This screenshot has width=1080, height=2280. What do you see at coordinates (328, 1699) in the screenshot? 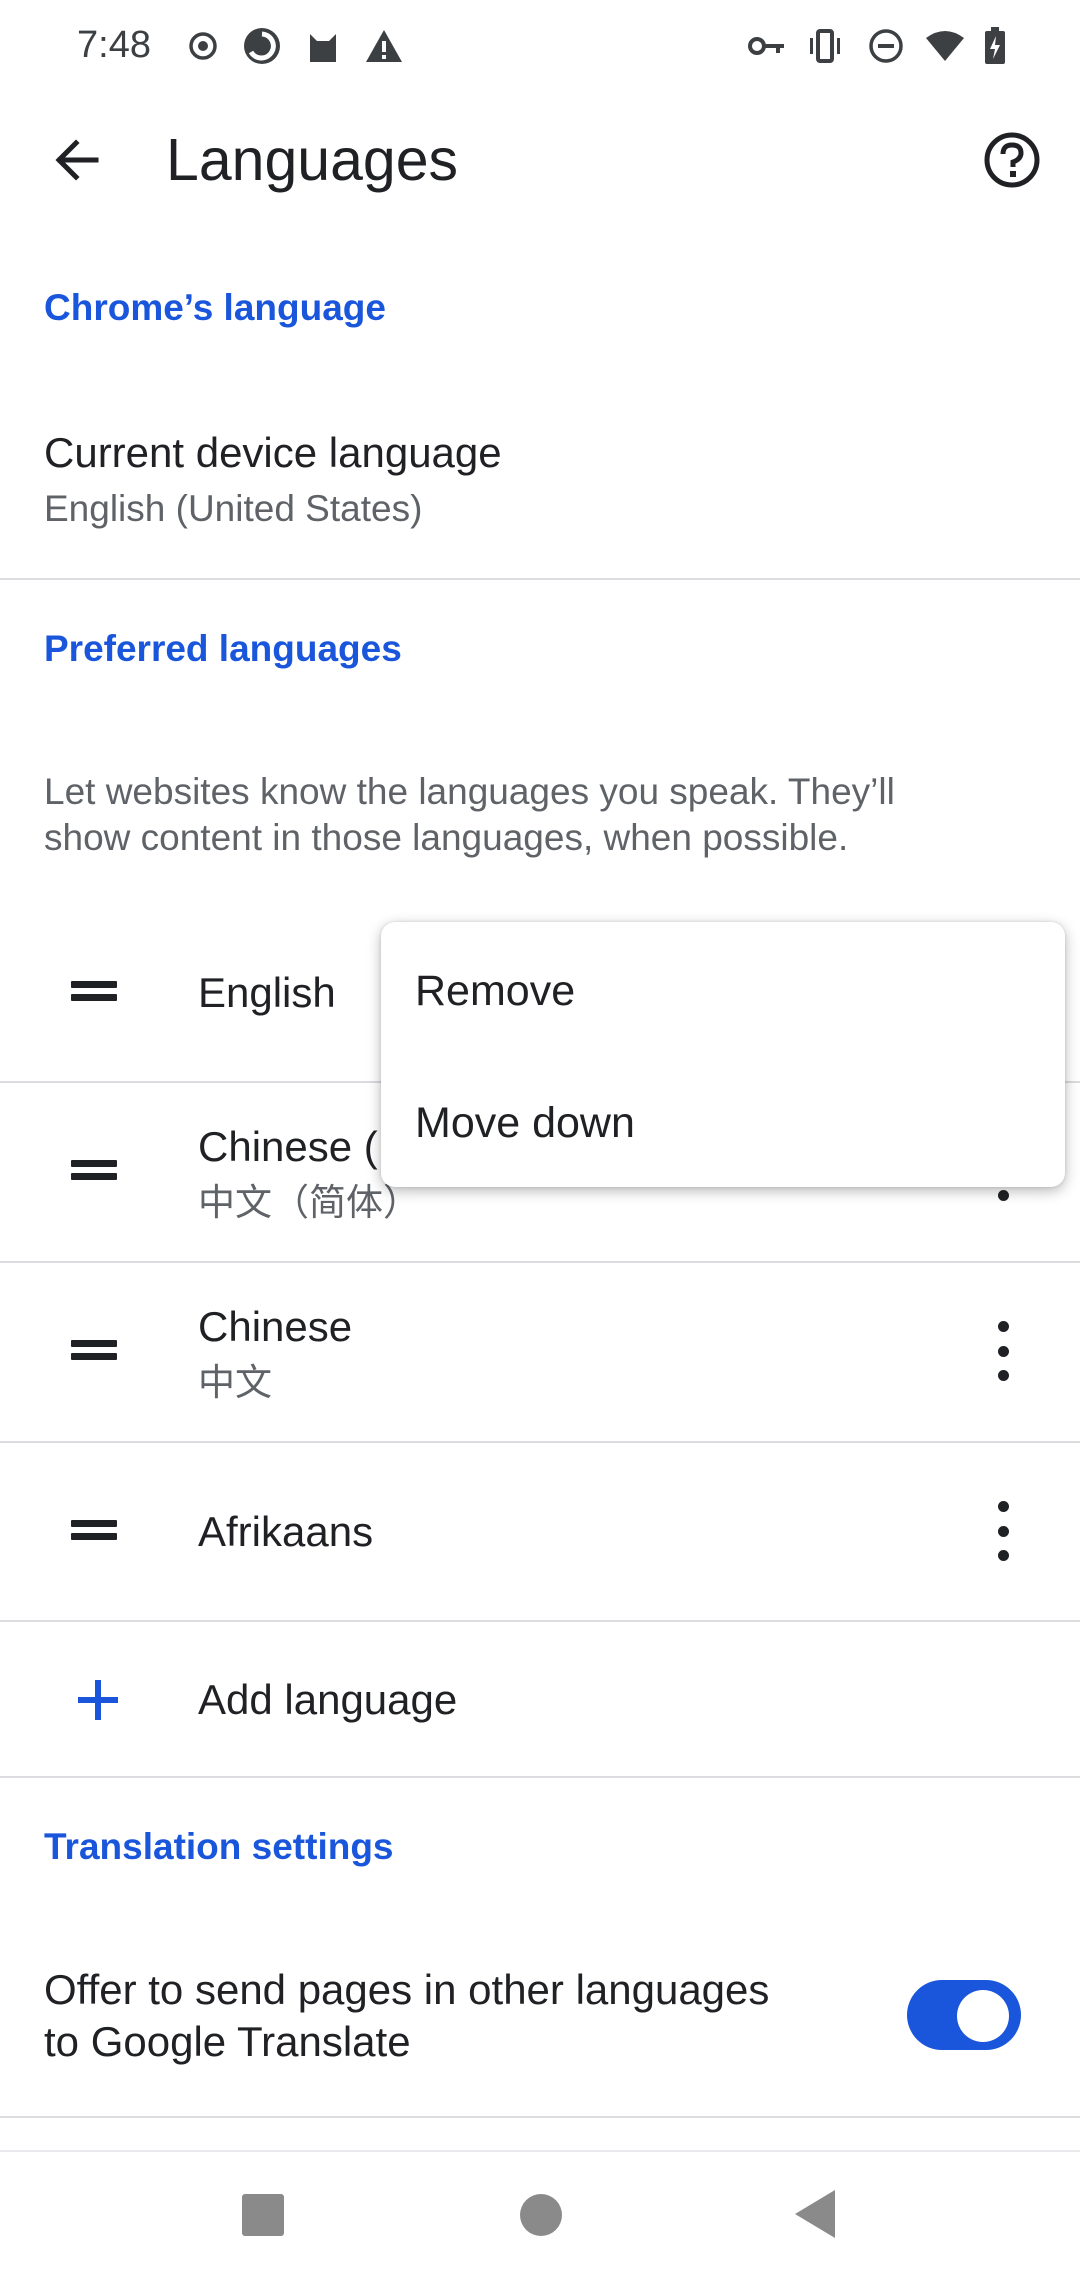
I see `add-language-label: Add language` at bounding box center [328, 1699].